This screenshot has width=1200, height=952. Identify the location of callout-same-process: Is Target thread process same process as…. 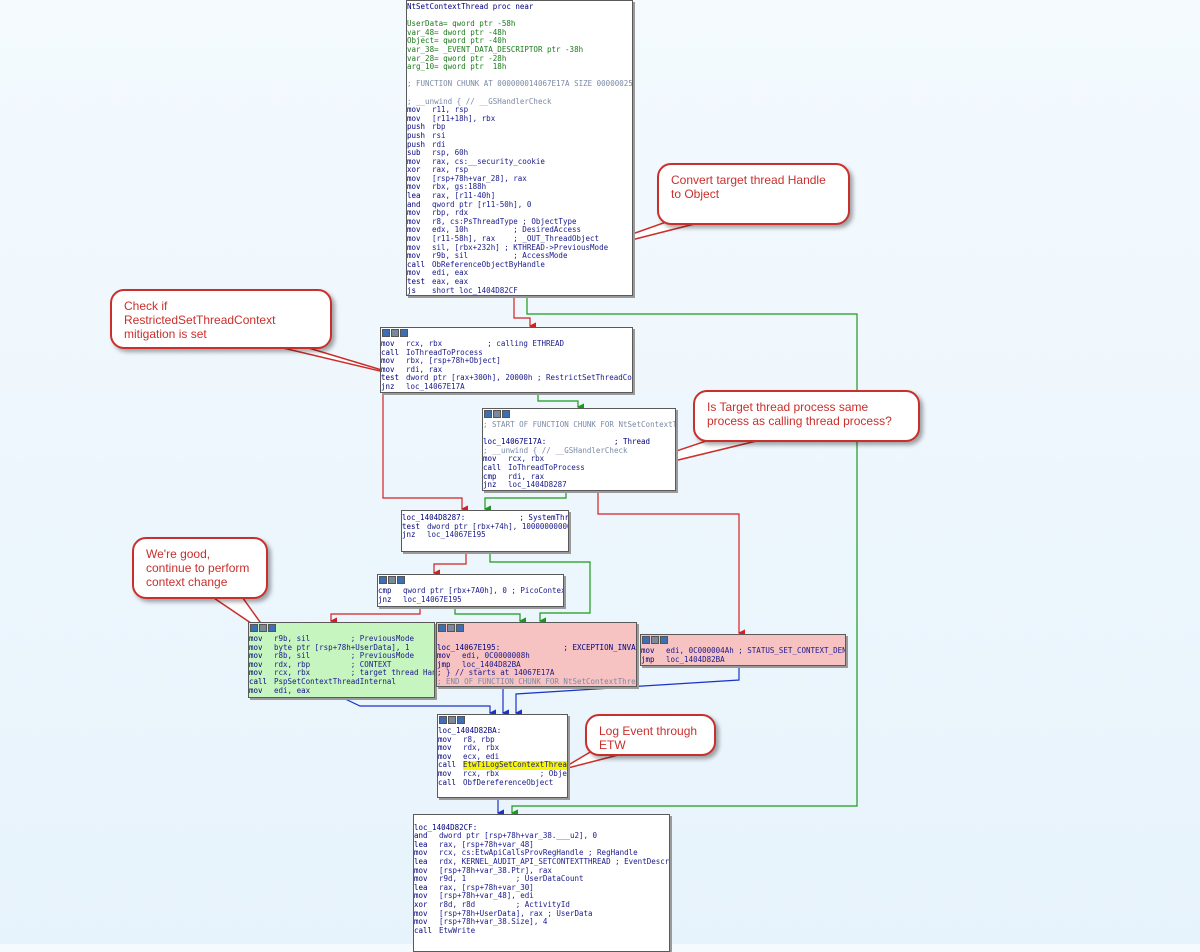
(806, 416).